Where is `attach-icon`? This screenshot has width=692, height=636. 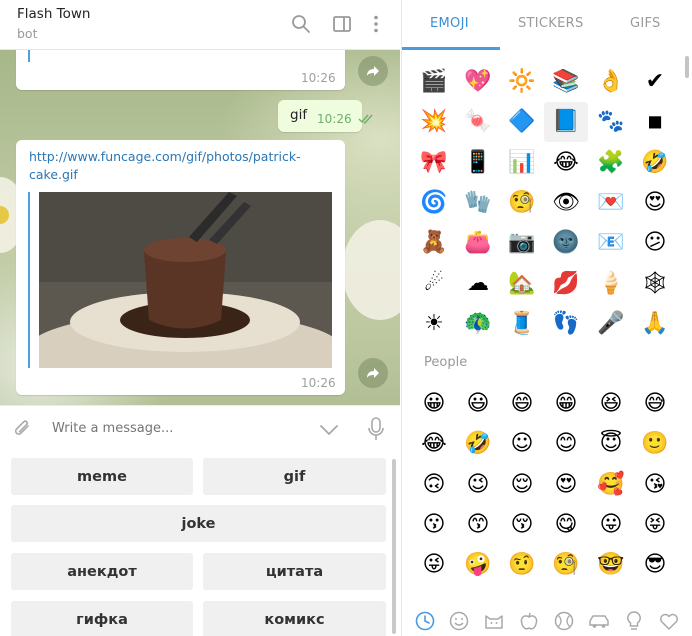
attach-icon is located at coordinates (23, 430).